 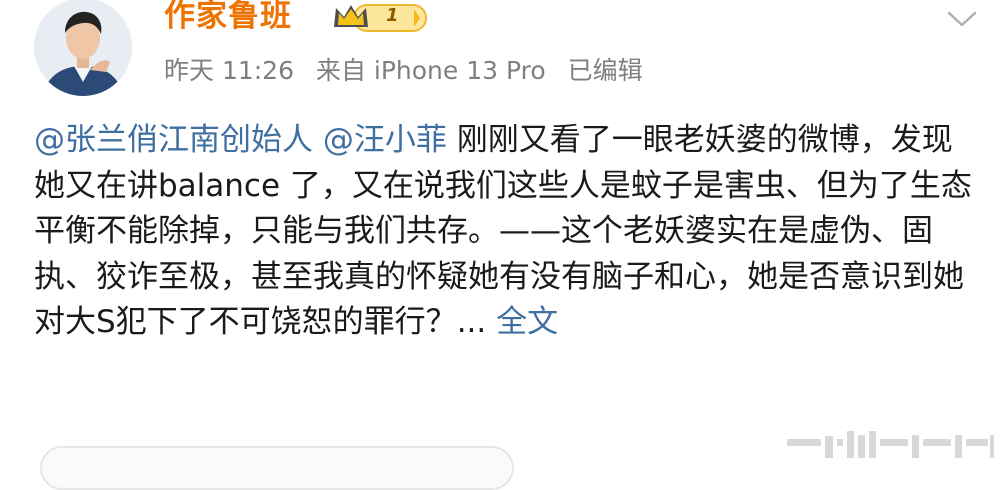 What do you see at coordinates (385, 140) in the screenshot?
I see `mention-link: @汪小菲` at bounding box center [385, 140].